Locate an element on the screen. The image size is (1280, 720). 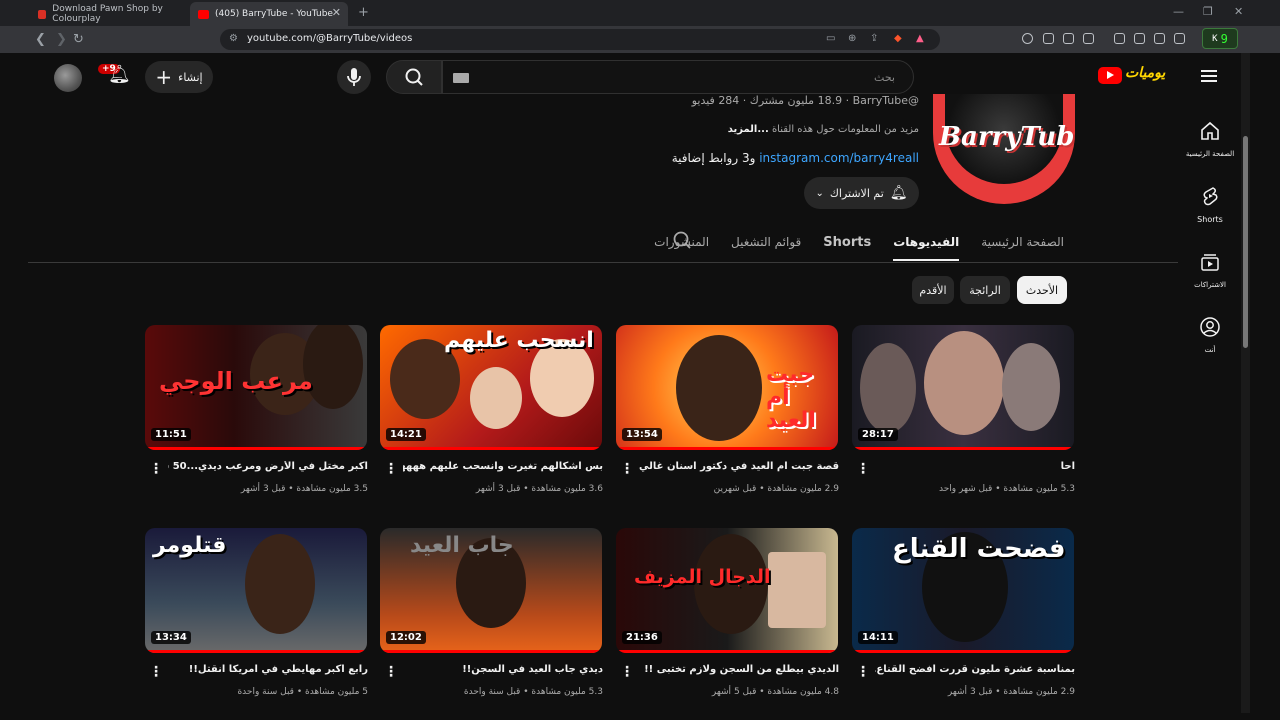
more-link: ...المزيد is located at coordinates (748, 129).